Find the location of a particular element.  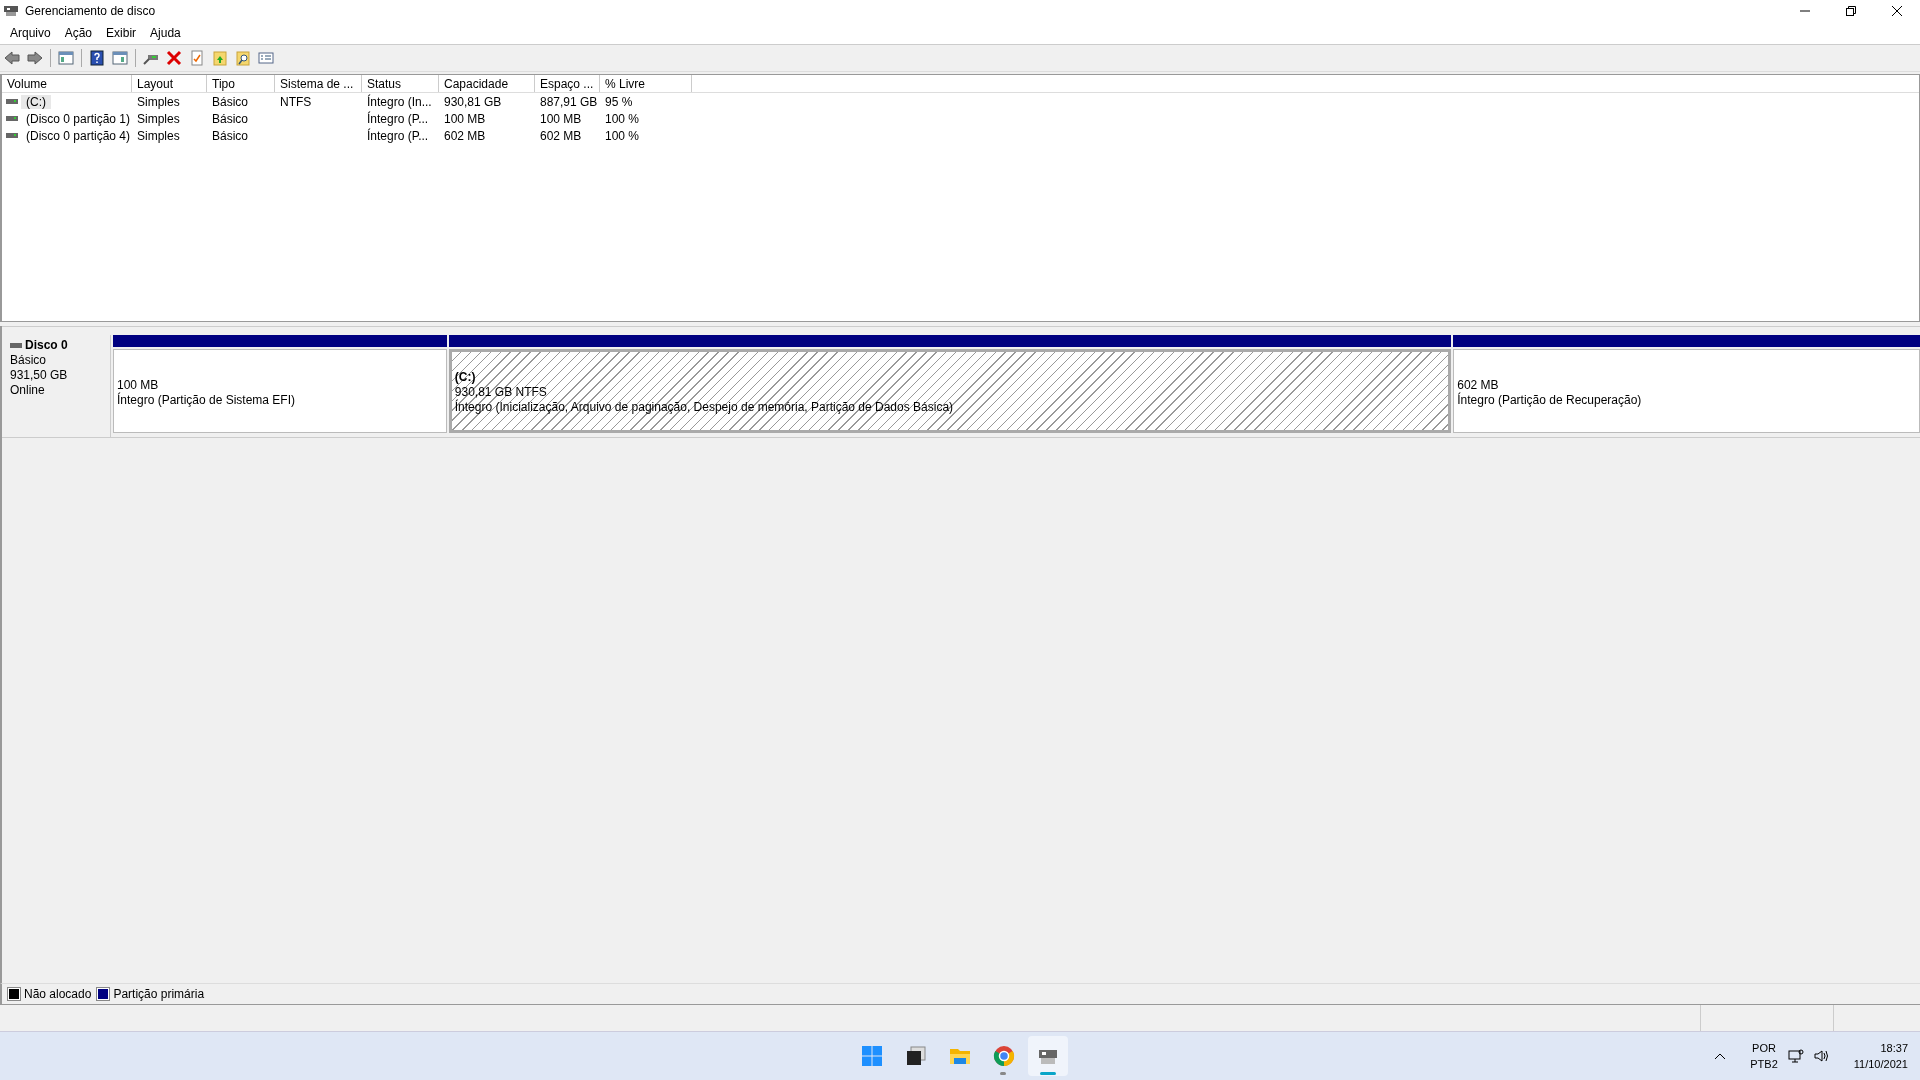

disk-status: Online is located at coordinates (28, 390).